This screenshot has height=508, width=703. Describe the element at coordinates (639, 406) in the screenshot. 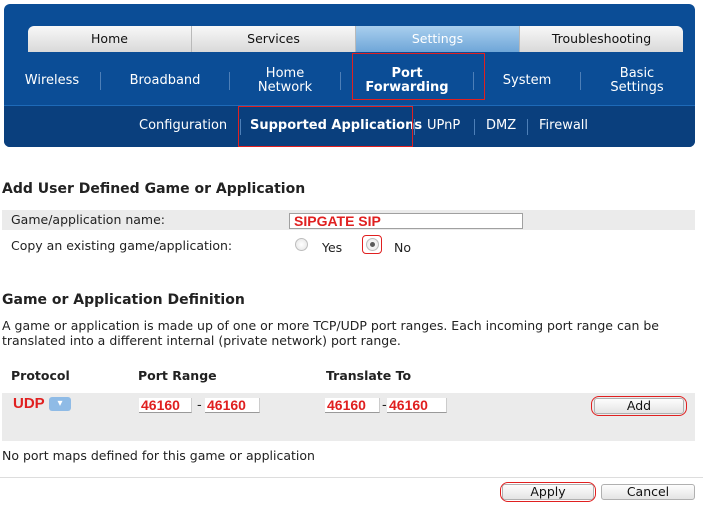

I see `highlight-add-button` at that location.